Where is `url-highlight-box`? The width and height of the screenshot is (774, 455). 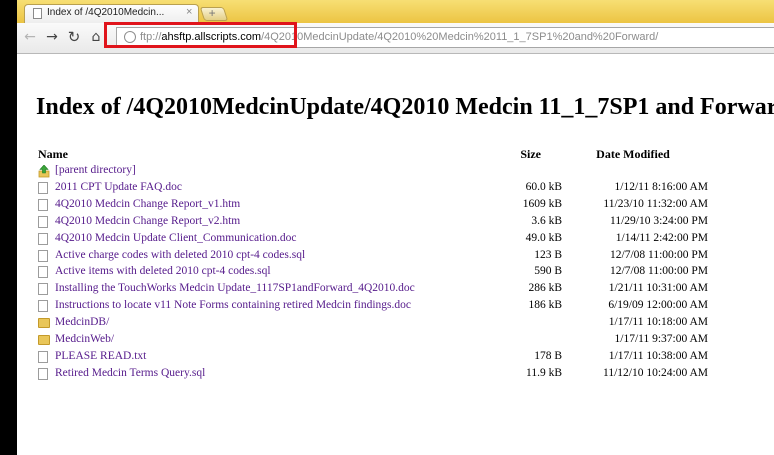 url-highlight-box is located at coordinates (200, 35).